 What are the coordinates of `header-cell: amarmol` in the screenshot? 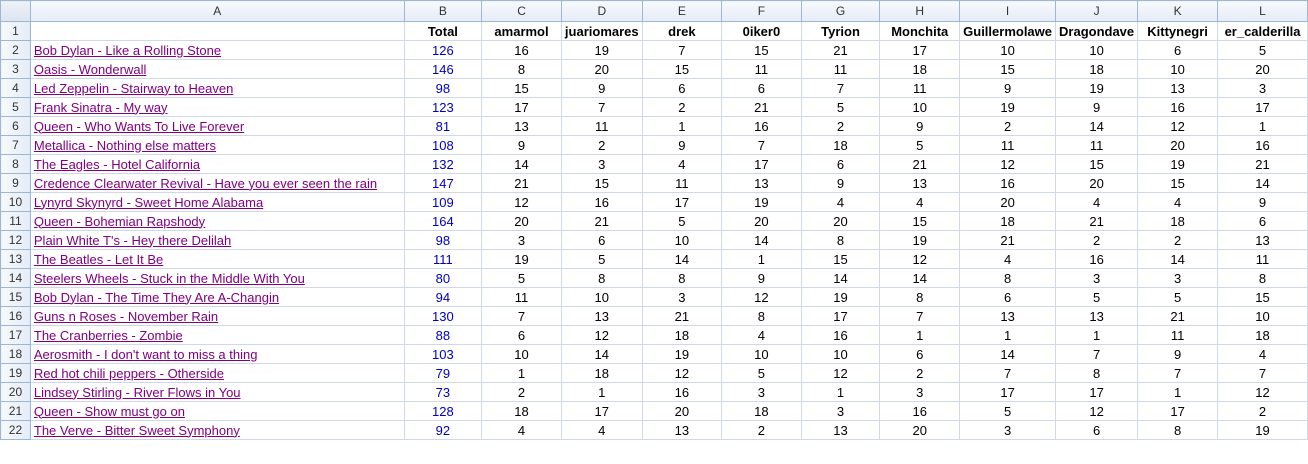 It's located at (521, 31).